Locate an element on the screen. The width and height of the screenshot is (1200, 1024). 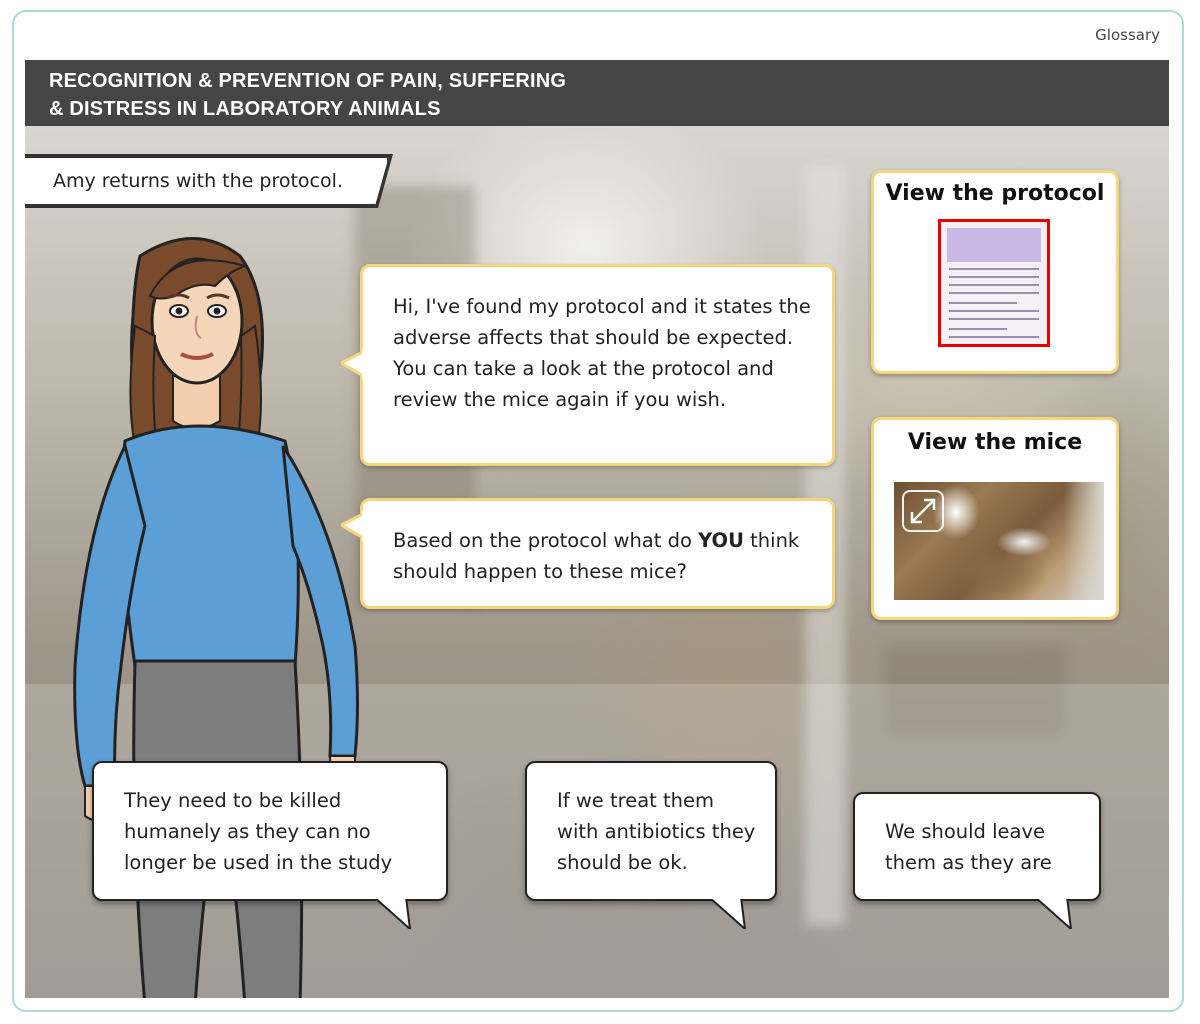
document-highlight is located at coordinates (994, 245).